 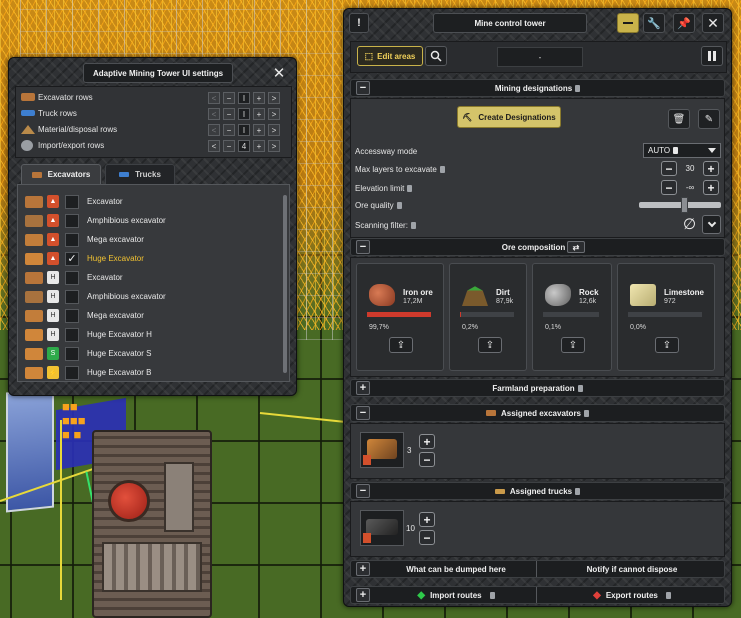 What do you see at coordinates (537, 247) in the screenshot?
I see `ore-composition-header: − Ore composition ⇄` at bounding box center [537, 247].